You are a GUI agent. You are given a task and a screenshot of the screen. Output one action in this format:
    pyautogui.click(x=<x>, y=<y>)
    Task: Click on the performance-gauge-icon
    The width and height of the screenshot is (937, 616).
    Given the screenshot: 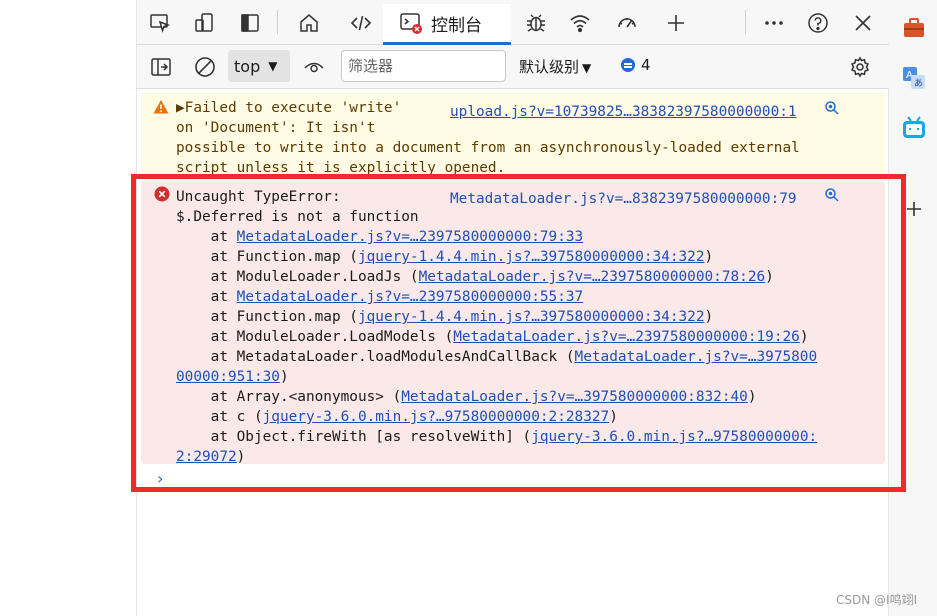 What is the action you would take?
    pyautogui.click(x=627, y=23)
    